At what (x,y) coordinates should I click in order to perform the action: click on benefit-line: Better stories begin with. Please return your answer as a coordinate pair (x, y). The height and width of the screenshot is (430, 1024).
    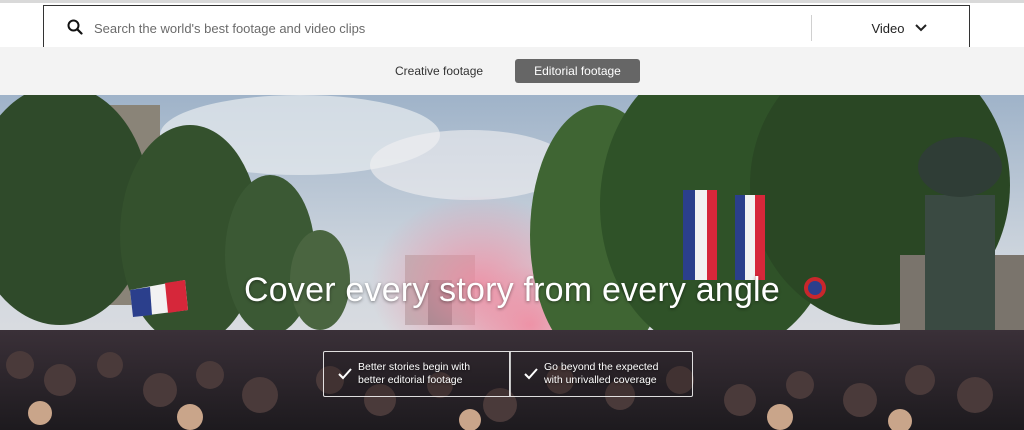
    Looking at the image, I should click on (414, 367).